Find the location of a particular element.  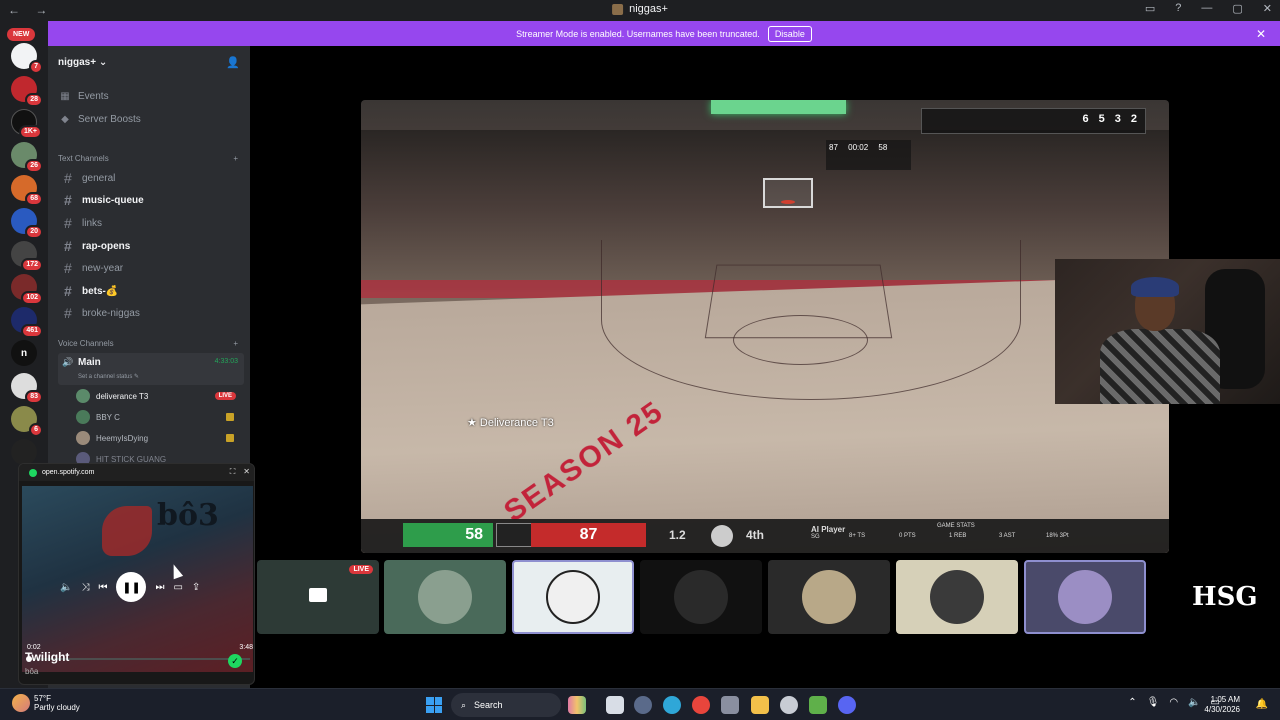

stat-reb: 5 is located at coordinates (1101, 119).